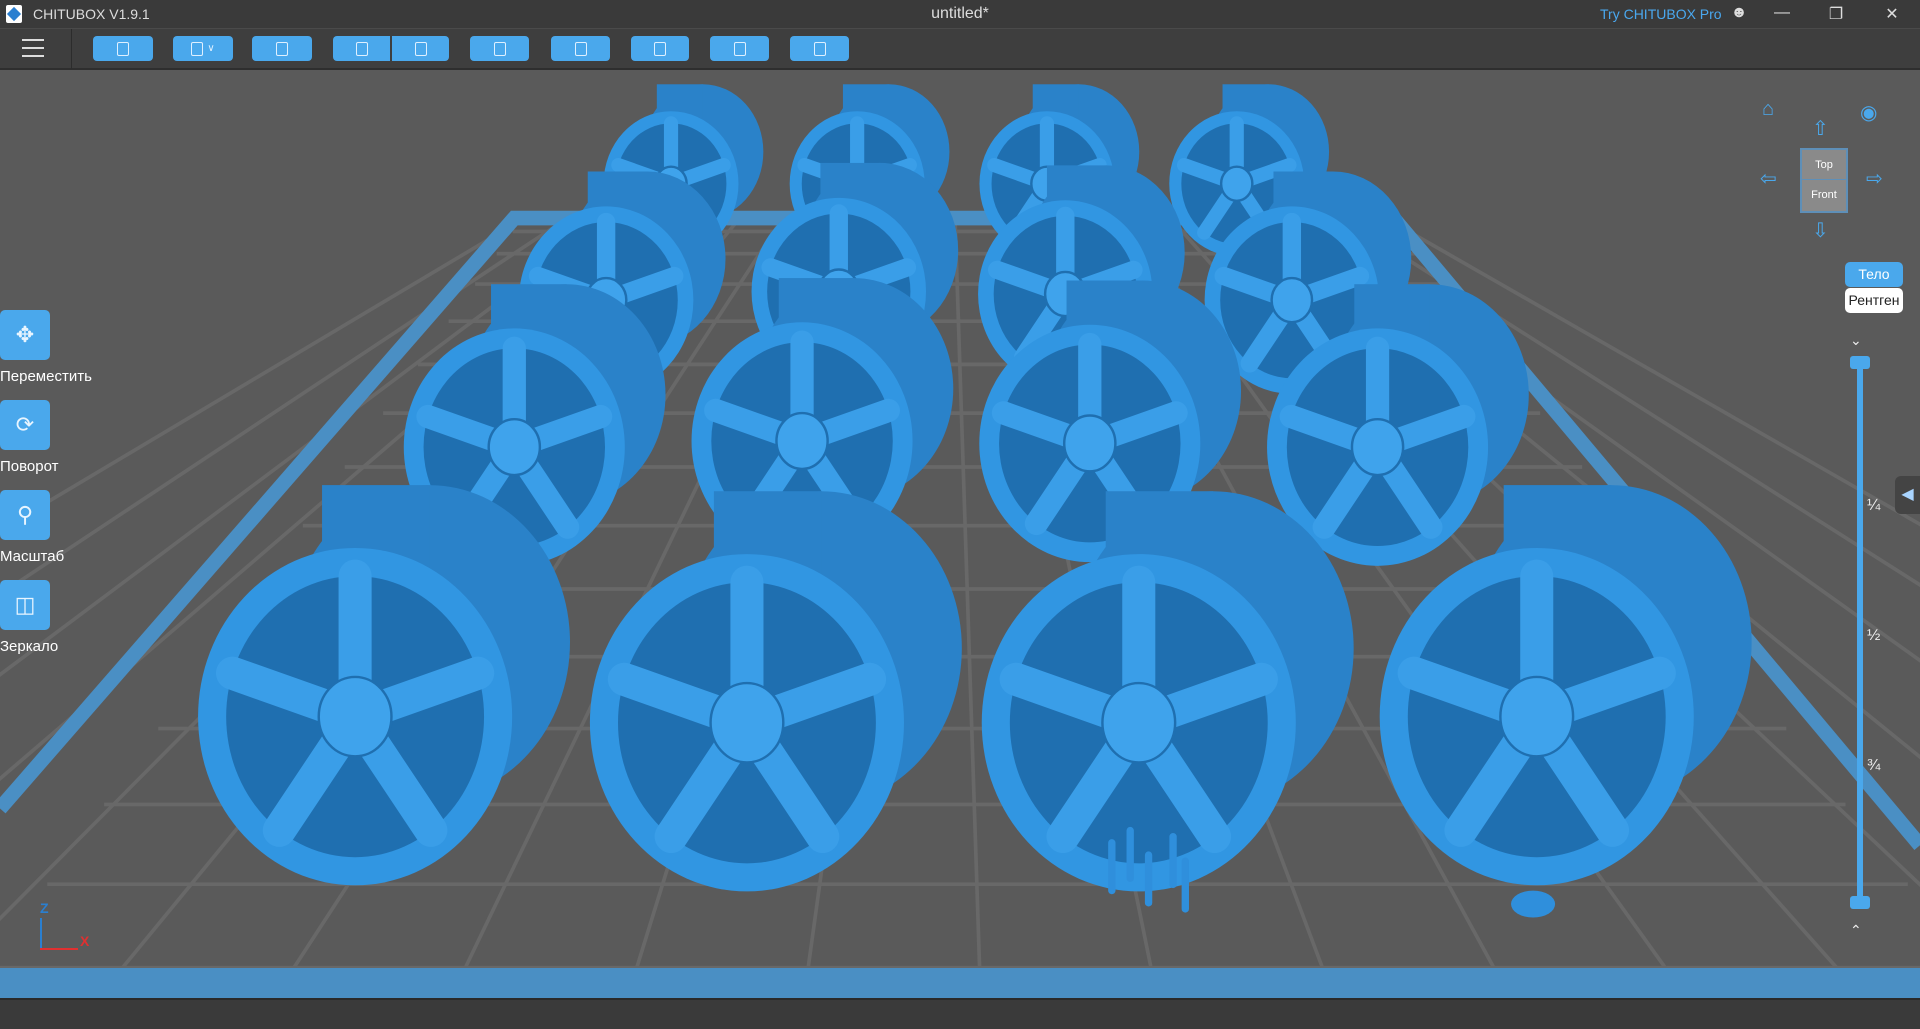  I want to click on lock-box-icon, so click(819, 48).